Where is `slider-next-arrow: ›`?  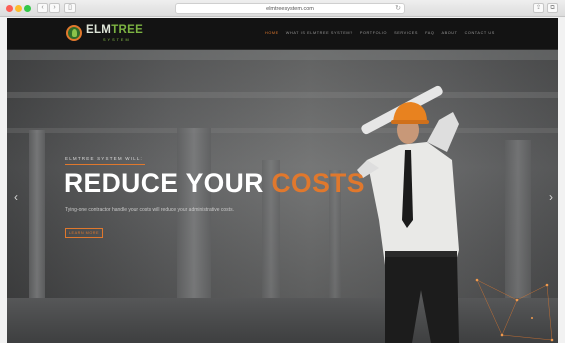
slider-next-arrow: › is located at coordinates (551, 197).